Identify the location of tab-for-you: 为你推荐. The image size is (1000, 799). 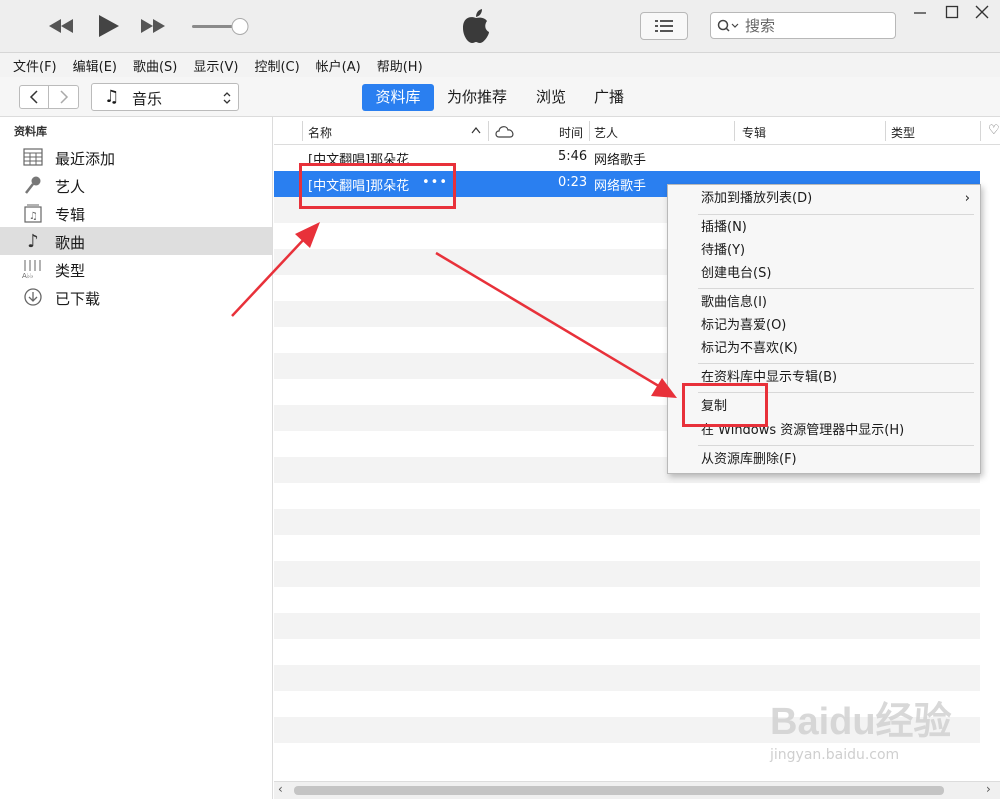
(477, 97).